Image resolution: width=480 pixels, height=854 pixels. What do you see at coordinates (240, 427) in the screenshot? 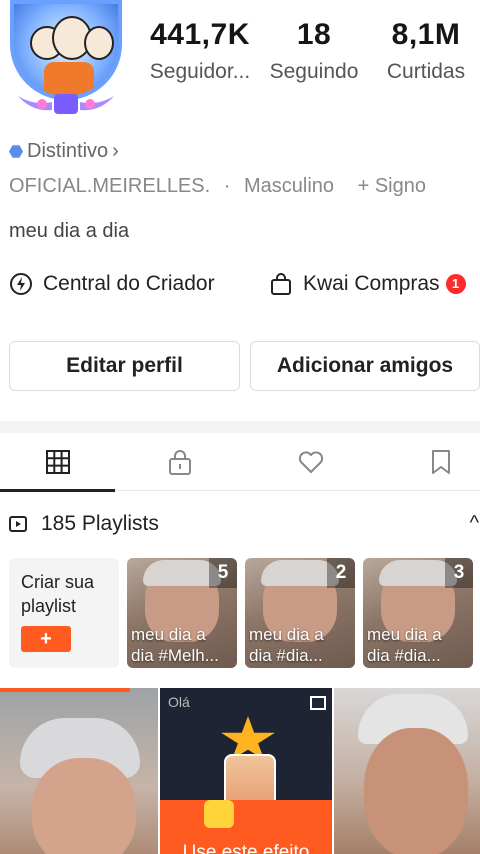
I see `section-divider` at bounding box center [240, 427].